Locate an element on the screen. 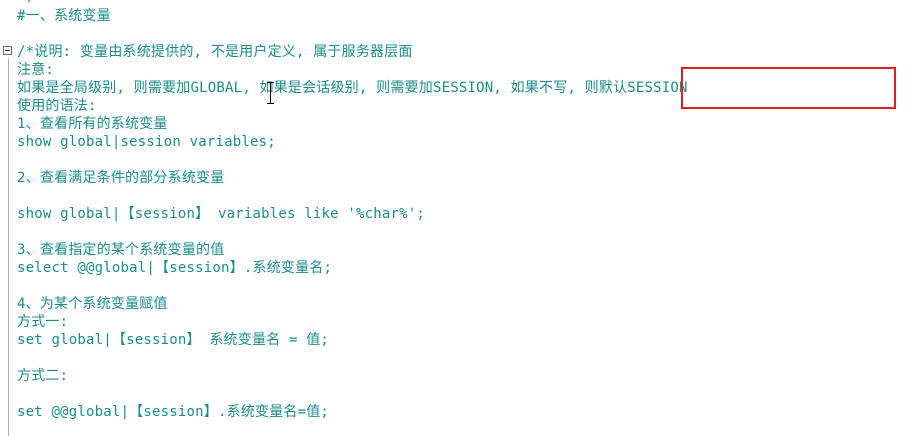 The height and width of the screenshot is (436, 914). code-line-8: show global|session variables; is located at coordinates (146, 142).